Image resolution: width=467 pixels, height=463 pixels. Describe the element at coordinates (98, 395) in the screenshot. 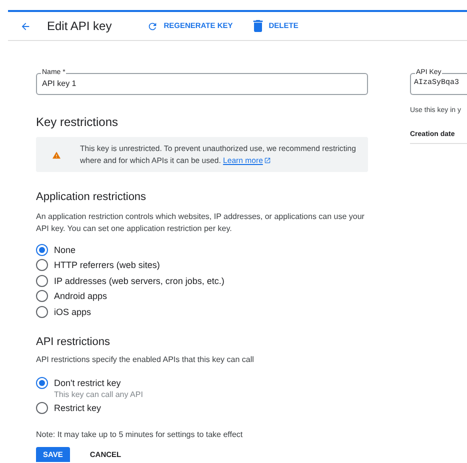

I see `radio-hint: This key can call any API` at that location.